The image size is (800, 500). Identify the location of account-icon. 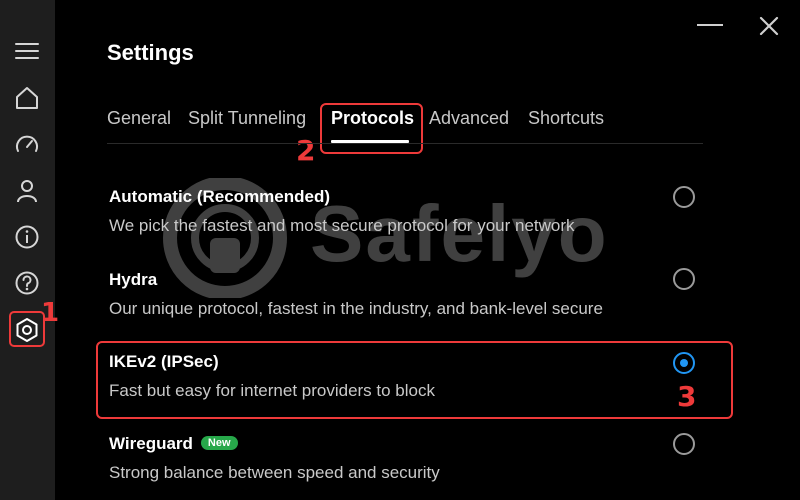
(27, 191).